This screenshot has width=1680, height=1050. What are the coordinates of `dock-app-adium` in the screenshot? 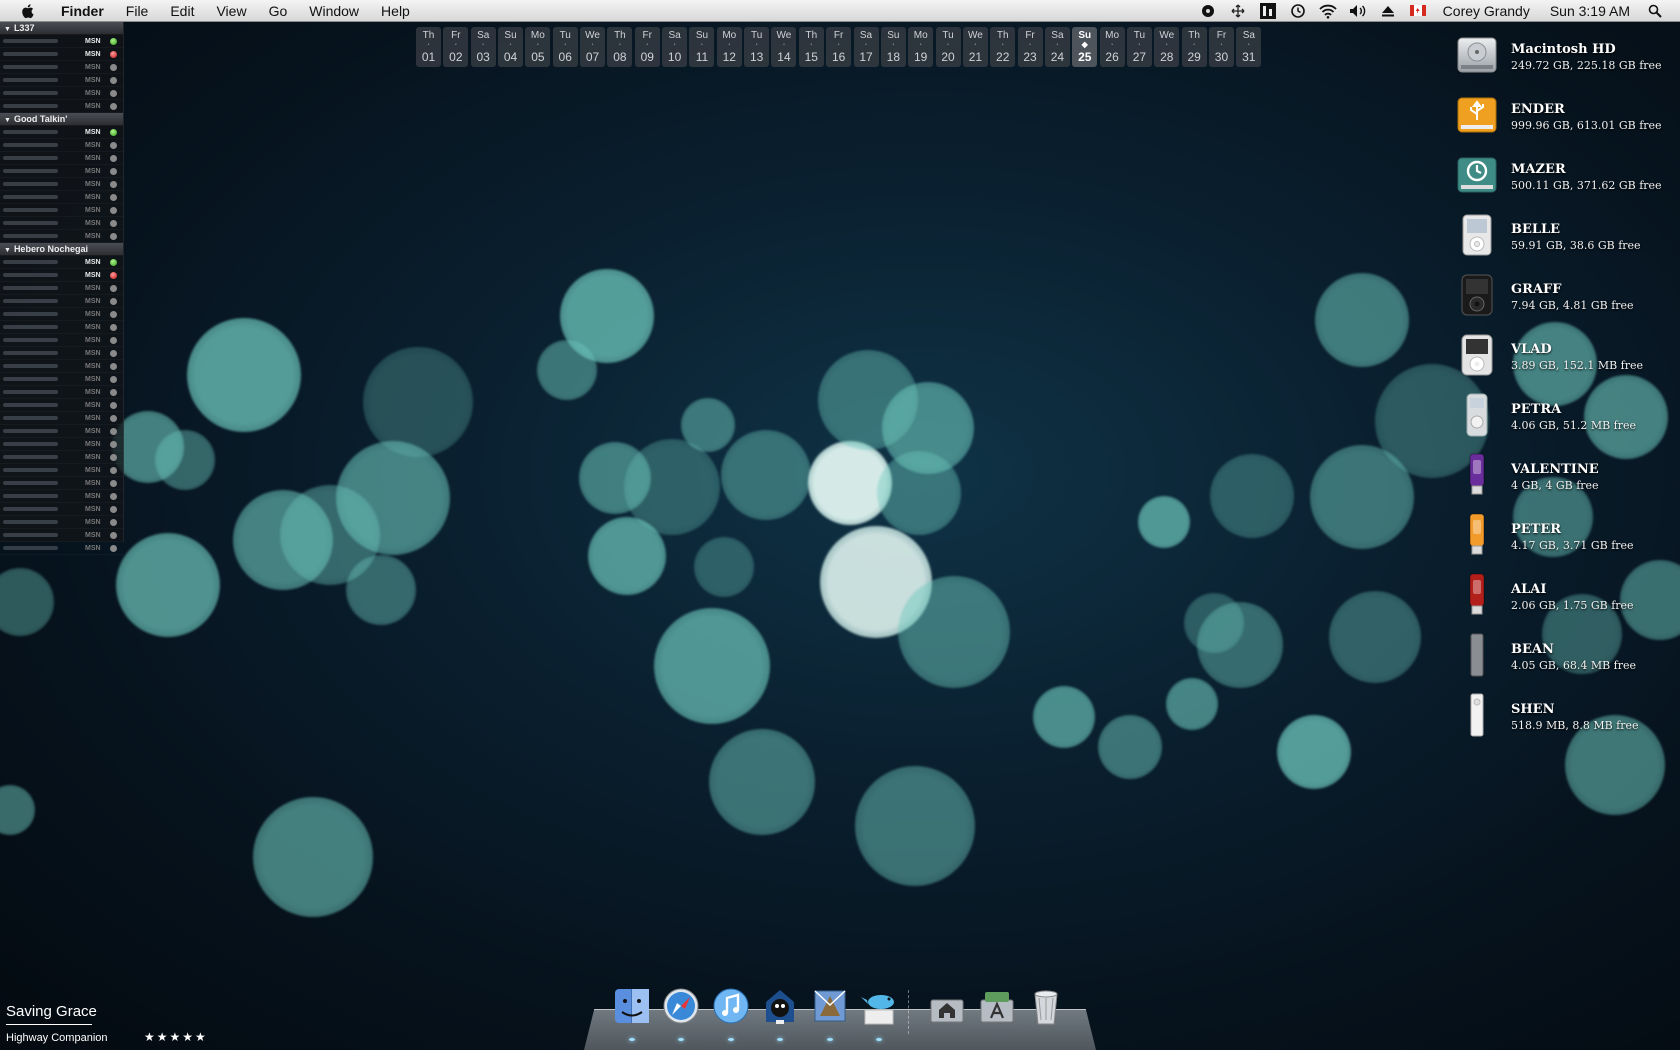 It's located at (780, 1013).